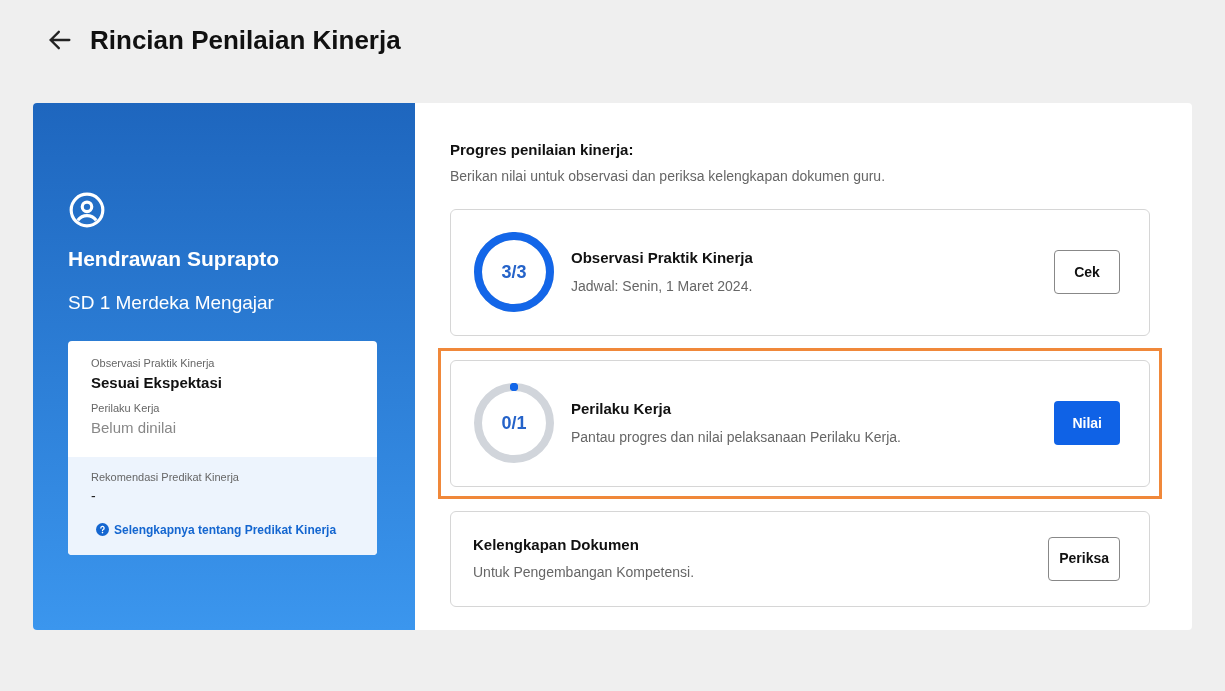 This screenshot has height=691, width=1225. Describe the element at coordinates (556, 544) in the screenshot. I see `item-title: Kelengkapan Dokumen` at that location.